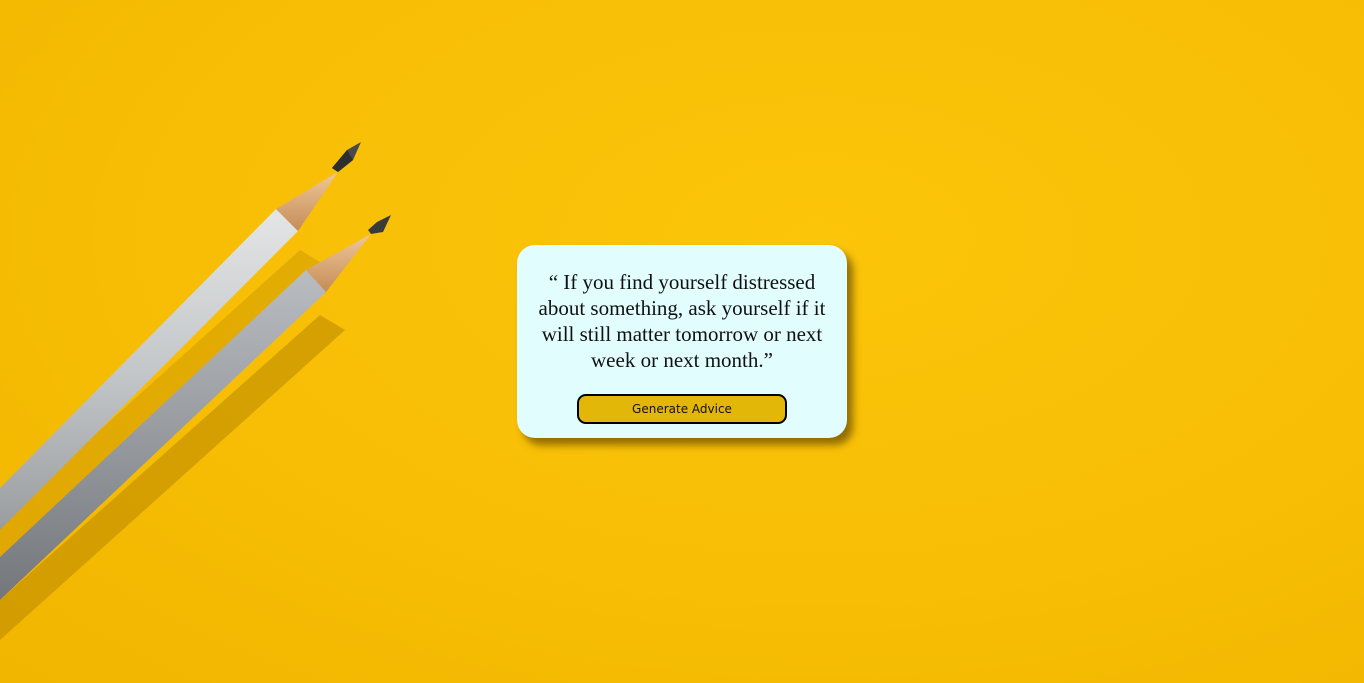 This screenshot has width=1364, height=683. Describe the element at coordinates (682, 409) in the screenshot. I see `generate-advice-button: Generate Advice` at that location.